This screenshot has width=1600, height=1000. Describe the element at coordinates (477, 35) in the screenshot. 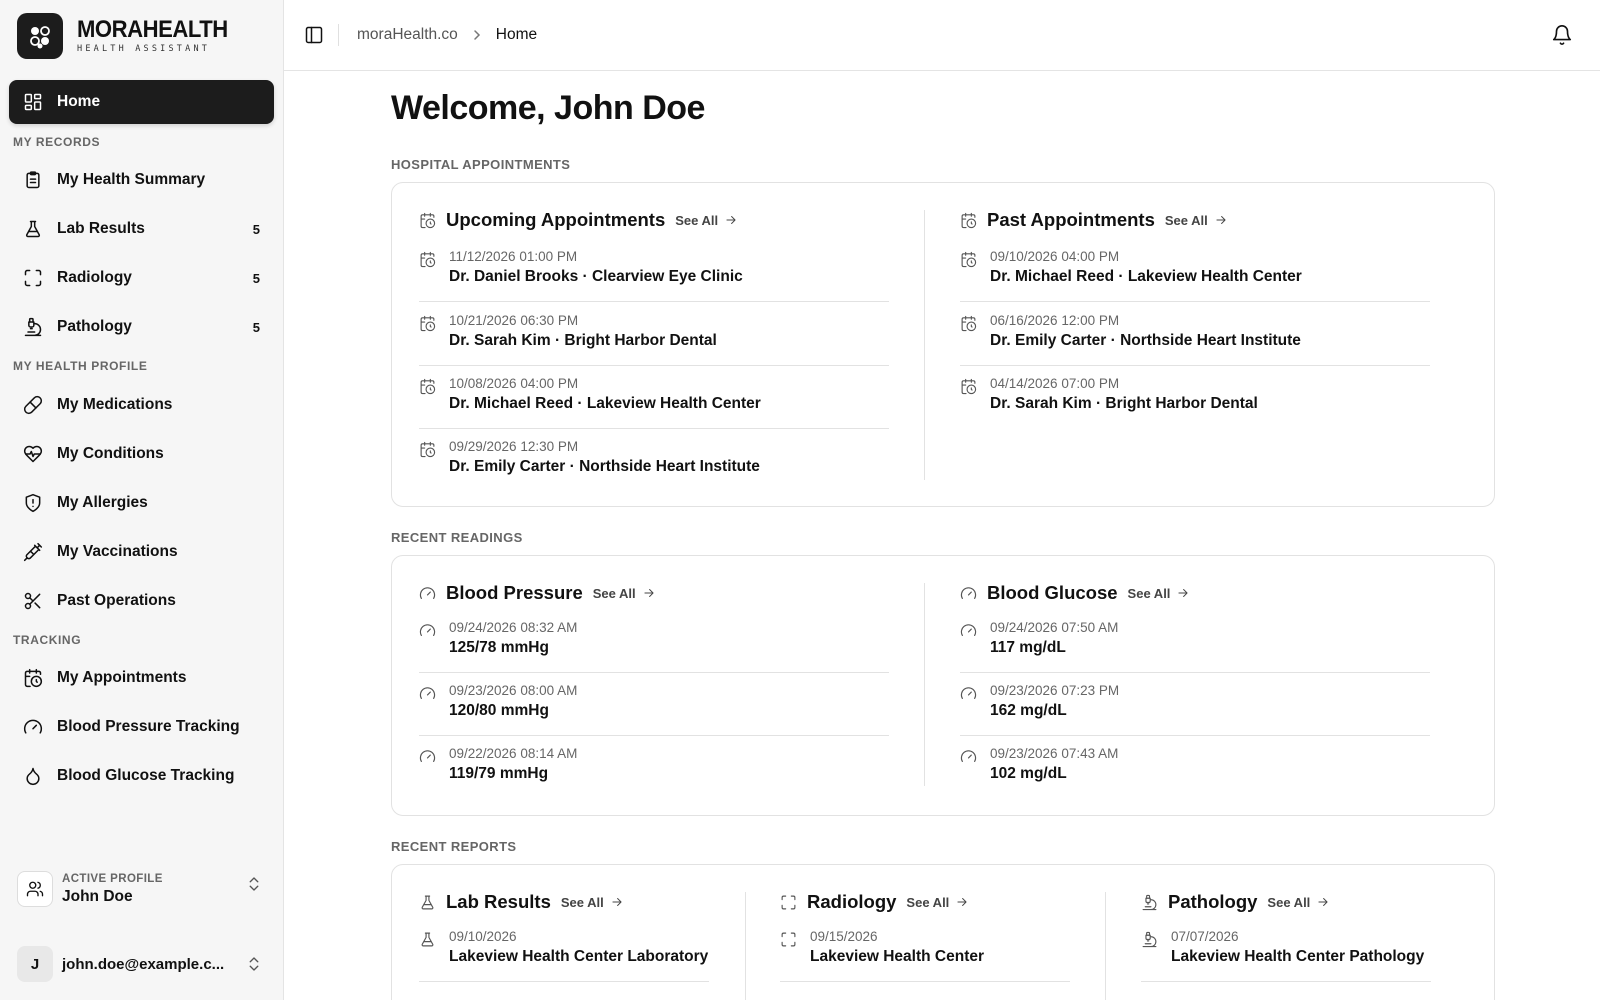

I see `chevron-right-icon` at that location.